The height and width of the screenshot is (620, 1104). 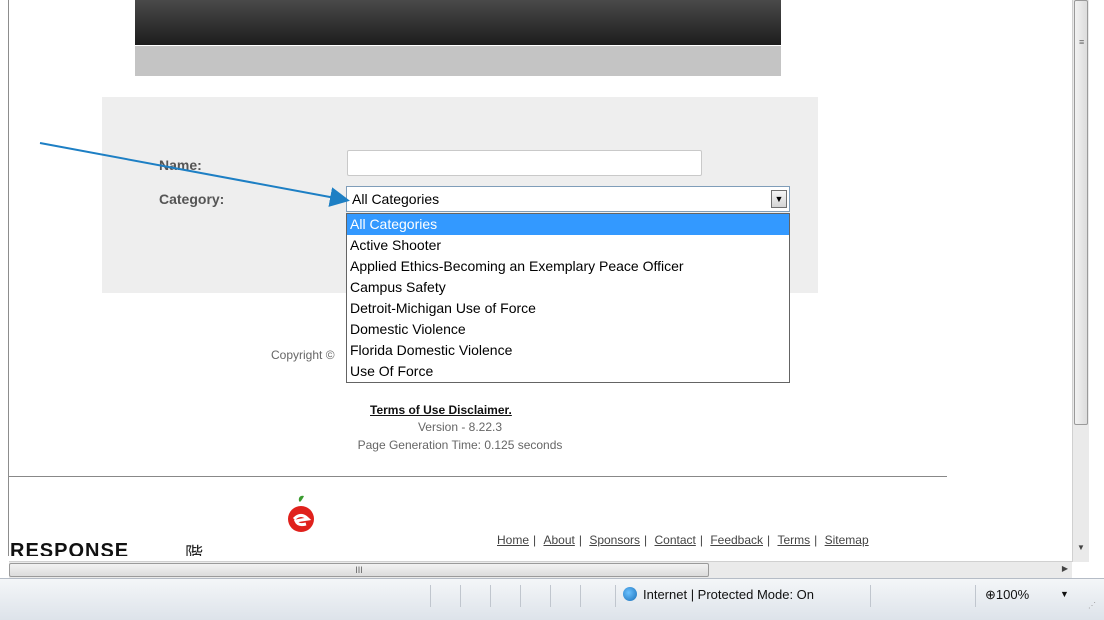 I want to click on zoom-dropdown-icon: ▼, so click(x=1064, y=594).